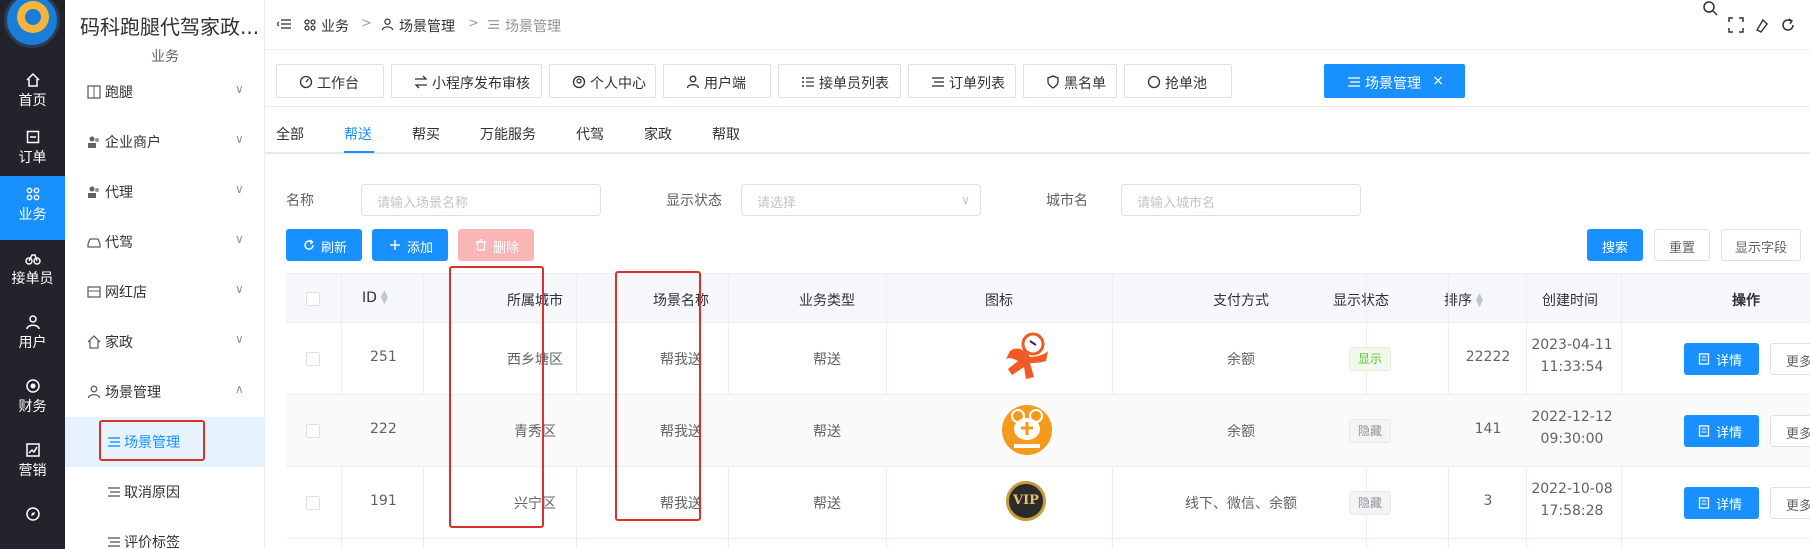 This screenshot has height=549, width=1810. What do you see at coordinates (32, 24) in the screenshot?
I see `app-logo` at bounding box center [32, 24].